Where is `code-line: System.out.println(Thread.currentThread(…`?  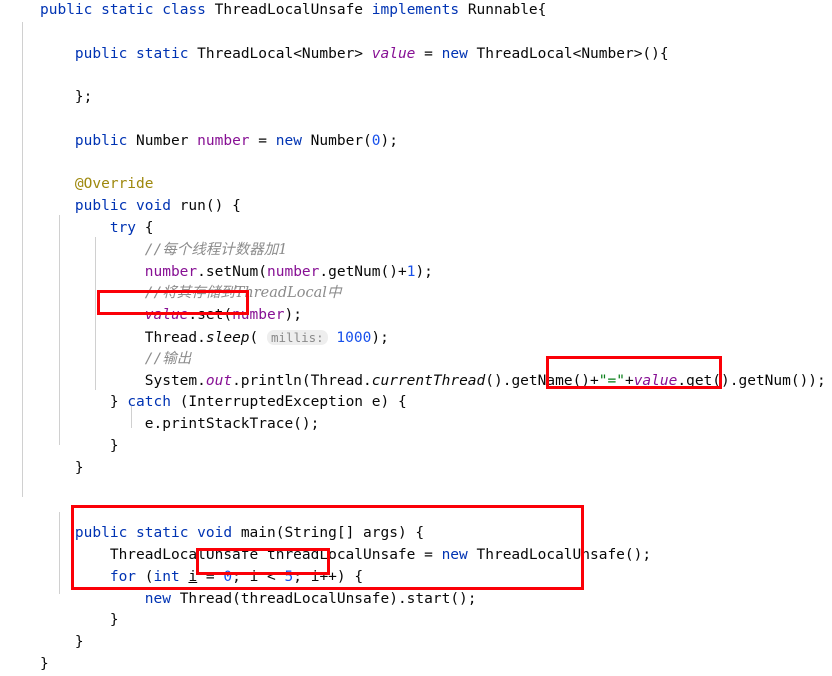 code-line: System.out.println(Thread.currentThread(… is located at coordinates (416, 382).